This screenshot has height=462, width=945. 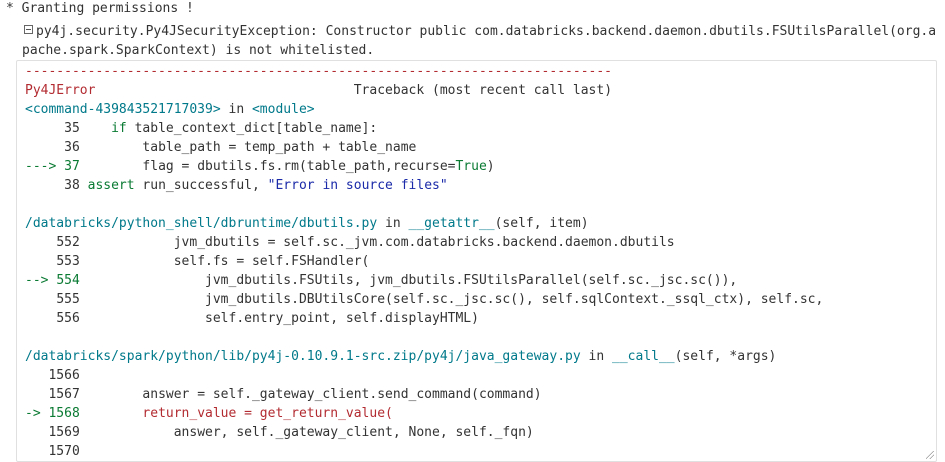 What do you see at coordinates (267, 318) in the screenshot?
I see `code-line: 556 self.entry_point, self.displayHTML)` at bounding box center [267, 318].